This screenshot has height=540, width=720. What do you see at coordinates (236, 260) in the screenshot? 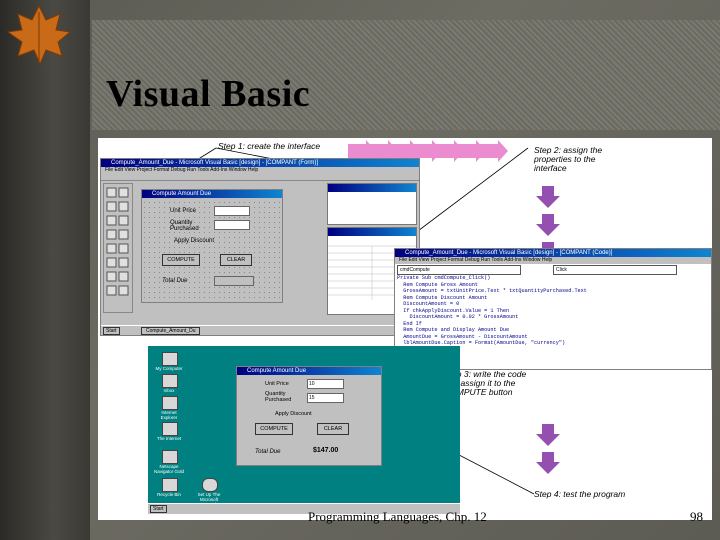
I see `clear-button: CLEAR` at bounding box center [236, 260].